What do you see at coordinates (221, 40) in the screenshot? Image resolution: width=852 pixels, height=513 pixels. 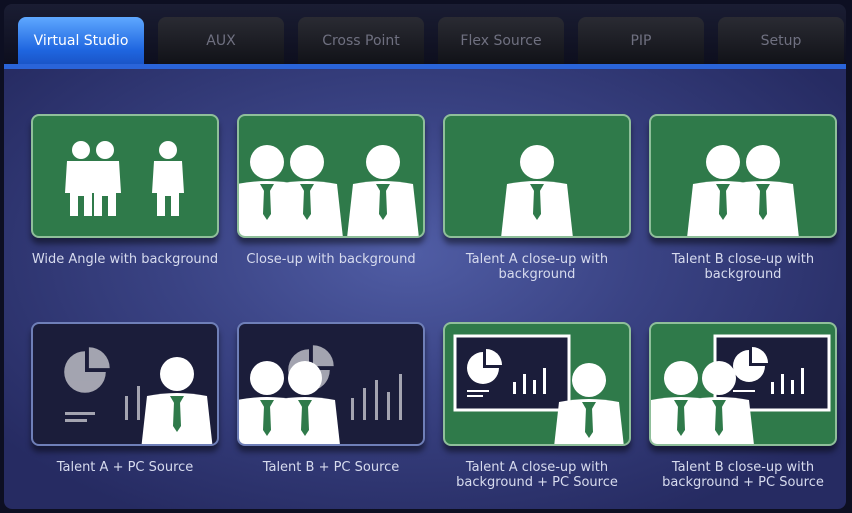 I see `tab-aux: AUX` at bounding box center [221, 40].